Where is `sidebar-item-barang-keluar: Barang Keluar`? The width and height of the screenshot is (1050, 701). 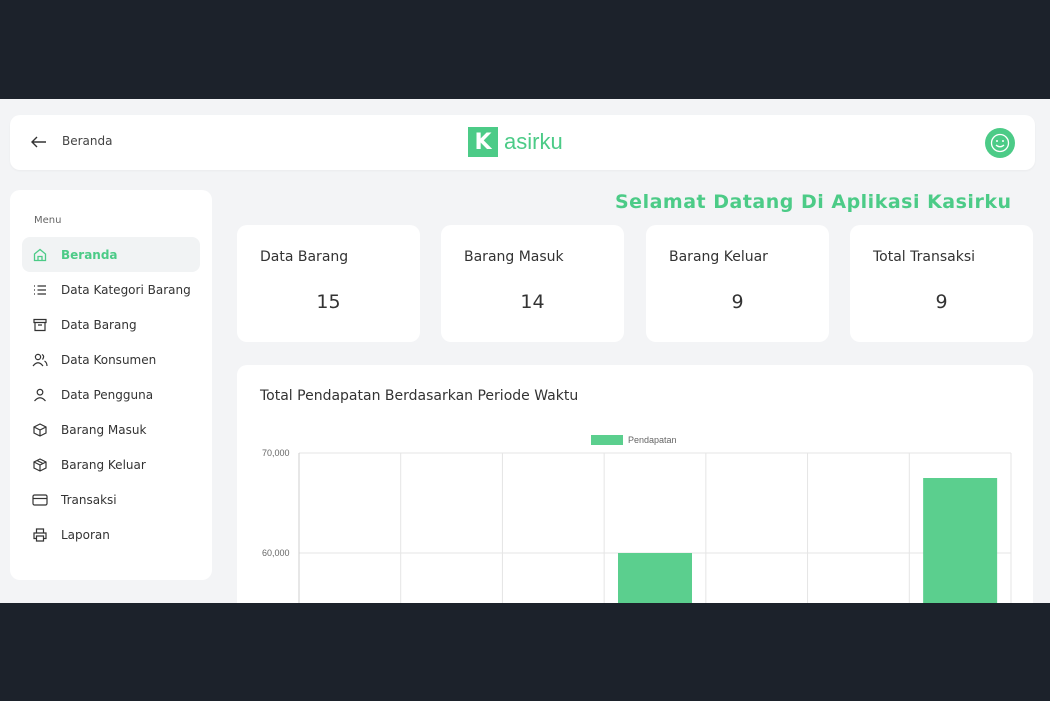 sidebar-item-barang-keluar: Barang Keluar is located at coordinates (111, 464).